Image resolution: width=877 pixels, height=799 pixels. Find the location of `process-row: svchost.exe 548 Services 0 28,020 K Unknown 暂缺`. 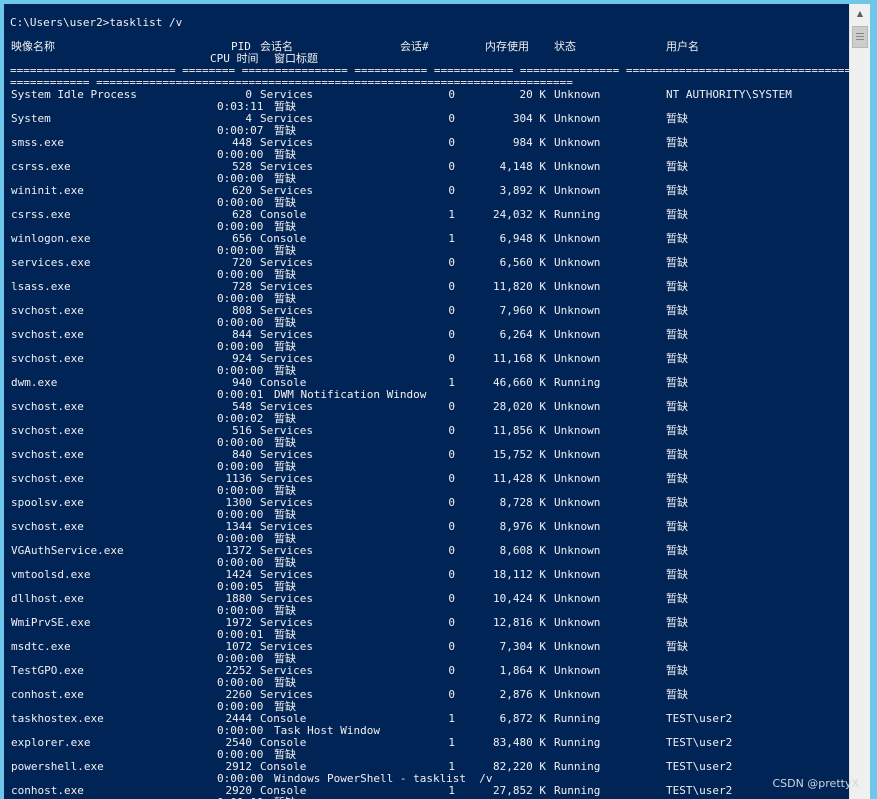

process-row: svchost.exe 548 Services 0 28,020 K Unknown 暂缺 is located at coordinates (426, 407).